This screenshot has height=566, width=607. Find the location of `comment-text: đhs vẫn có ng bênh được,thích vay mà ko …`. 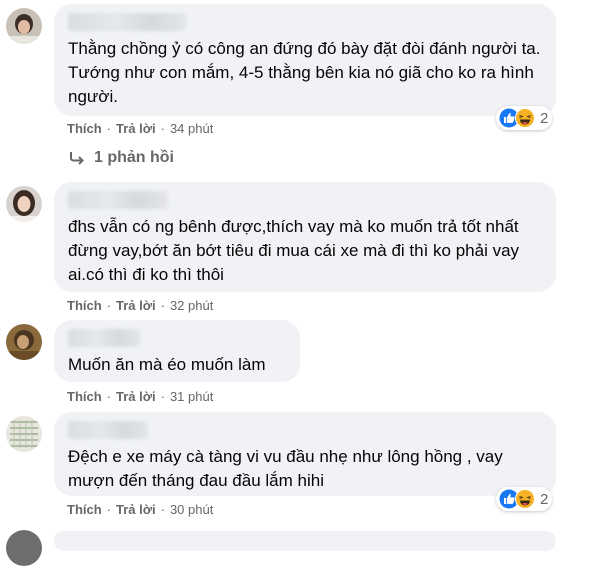

comment-text: đhs vẫn có ng bênh được,thích vay mà ko … is located at coordinates (294, 250).